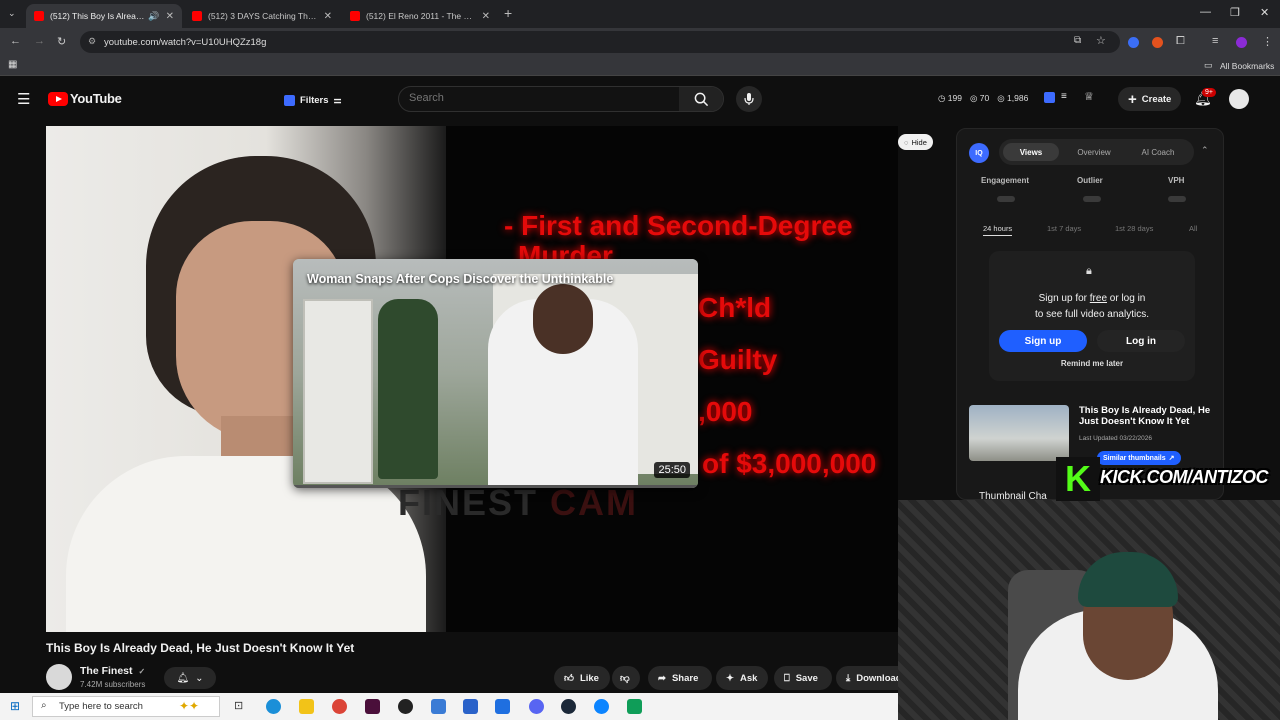  I want to click on tab-title: (512) El Reno 2011 - The Strong, so click(421, 16).